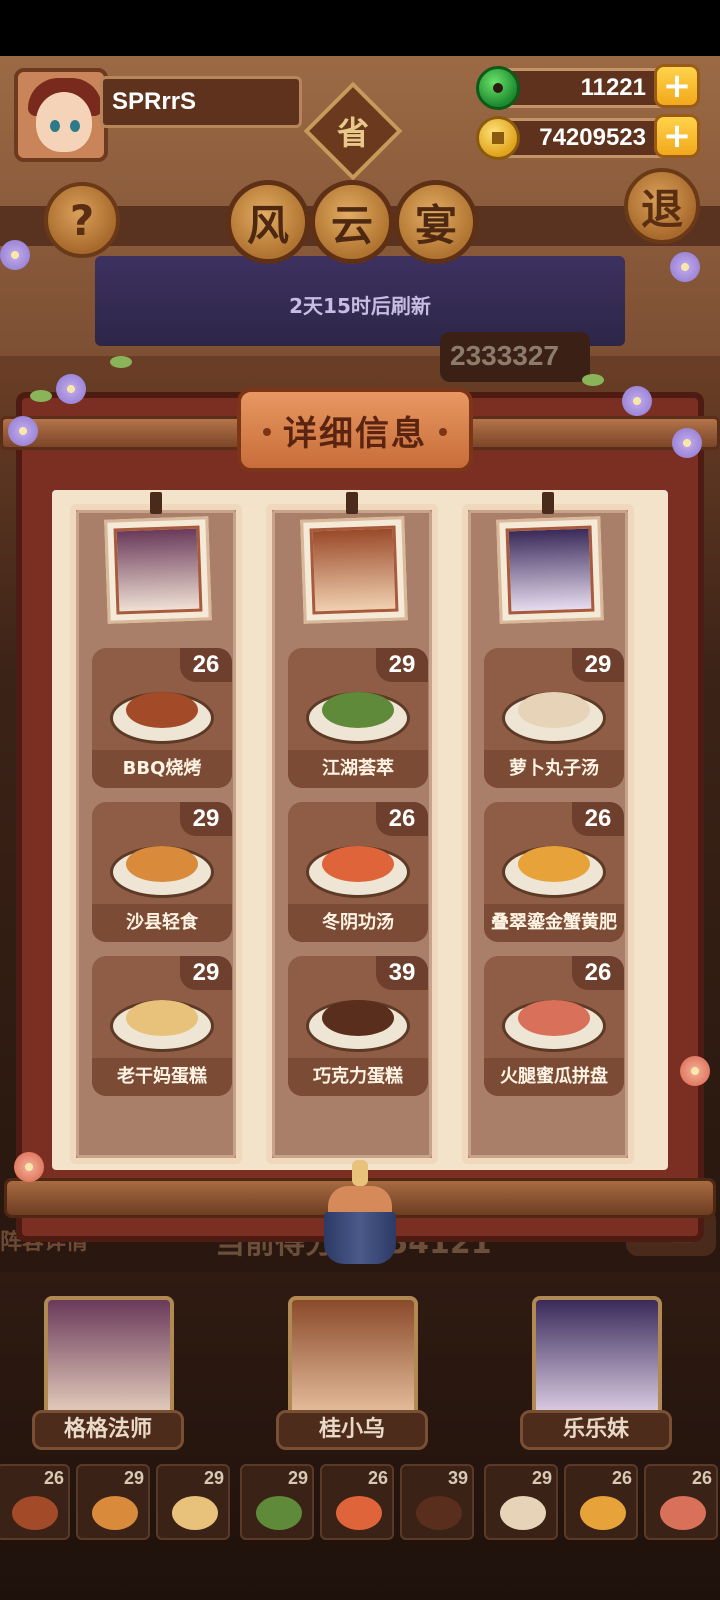 The height and width of the screenshot is (1600, 720). What do you see at coordinates (554, 769) in the screenshot?
I see `dish-name: 萝卜丸子汤` at bounding box center [554, 769].